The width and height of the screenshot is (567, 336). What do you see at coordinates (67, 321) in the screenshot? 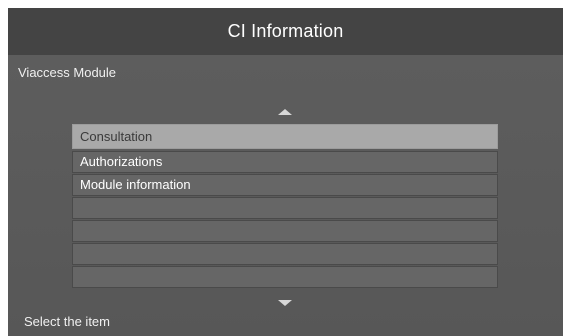
I see `footer-hint: Select the item` at bounding box center [67, 321].